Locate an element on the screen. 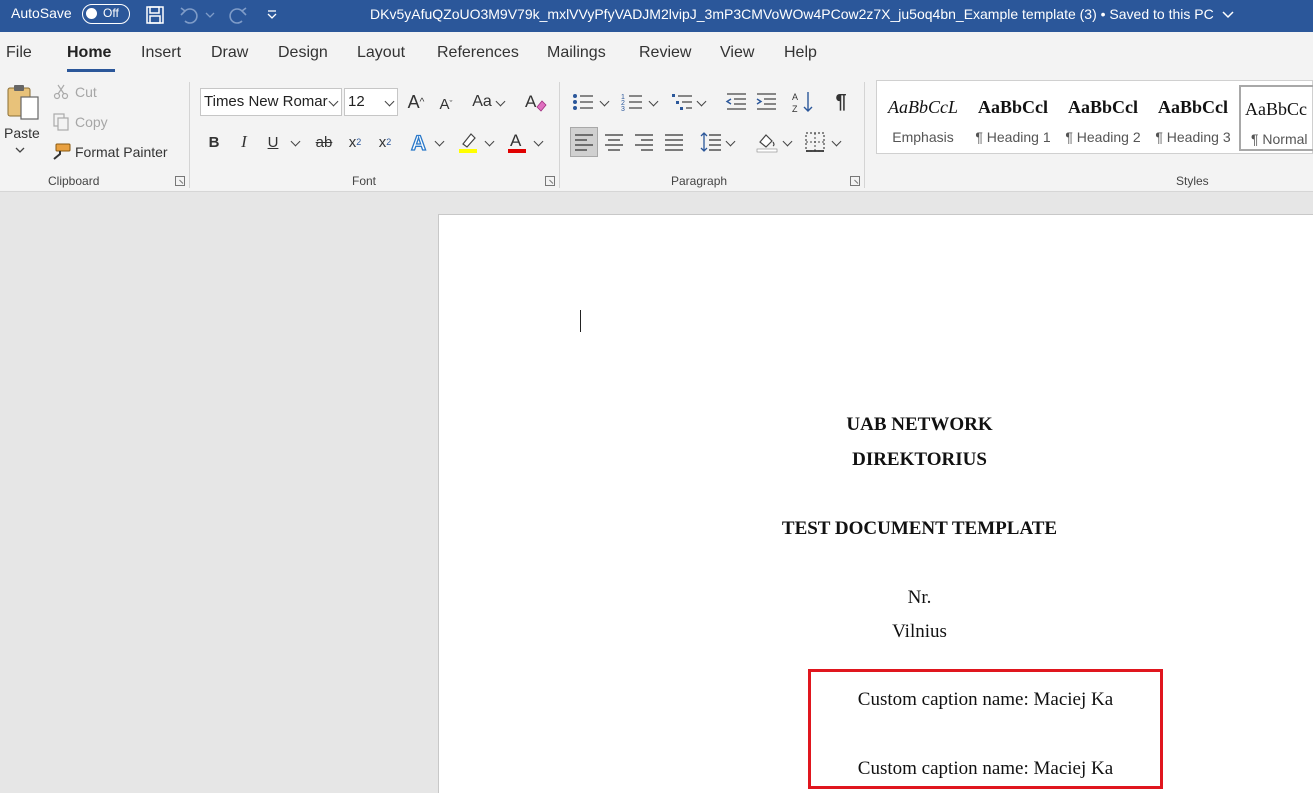 The height and width of the screenshot is (793, 1313). undo-icon is located at coordinates (190, 15).